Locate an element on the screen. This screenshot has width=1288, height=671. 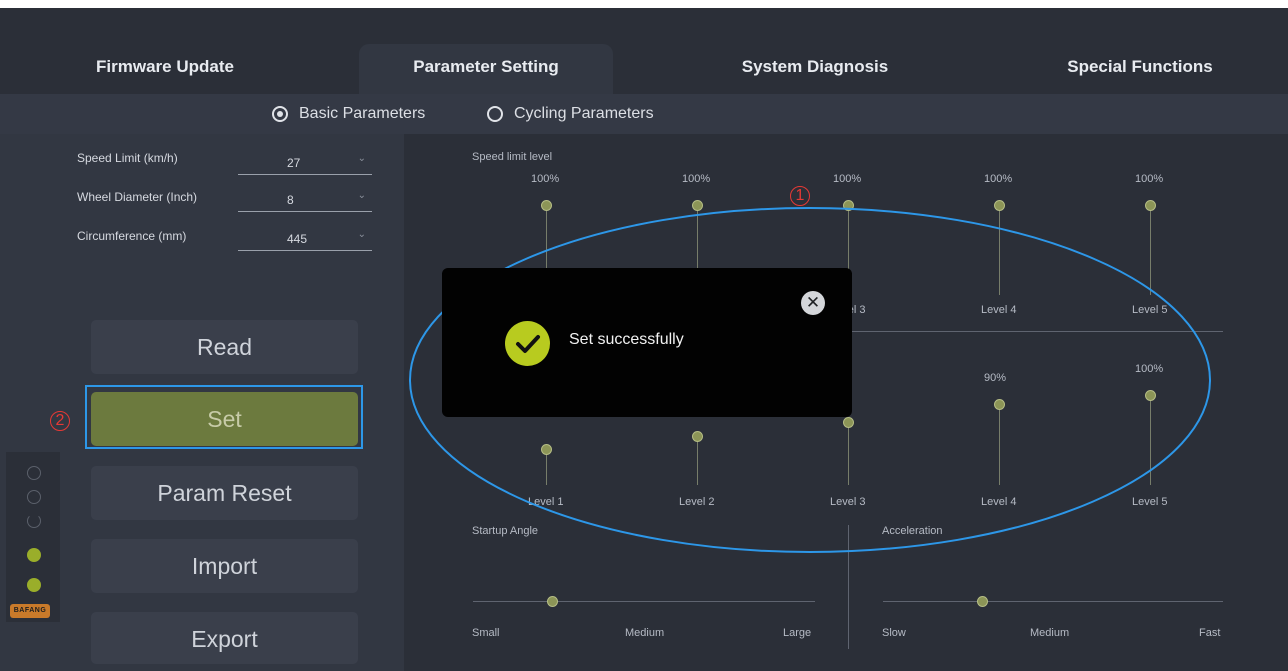
dialog-message: Set successfully is located at coordinates (626, 339).